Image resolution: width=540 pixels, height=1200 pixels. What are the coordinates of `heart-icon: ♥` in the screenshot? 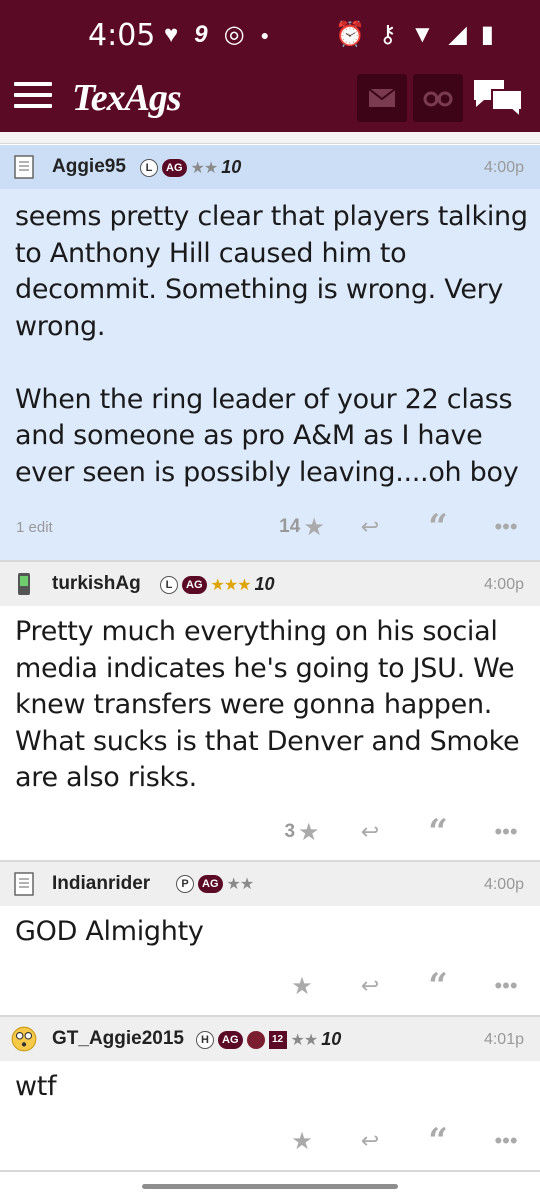 It's located at (171, 34).